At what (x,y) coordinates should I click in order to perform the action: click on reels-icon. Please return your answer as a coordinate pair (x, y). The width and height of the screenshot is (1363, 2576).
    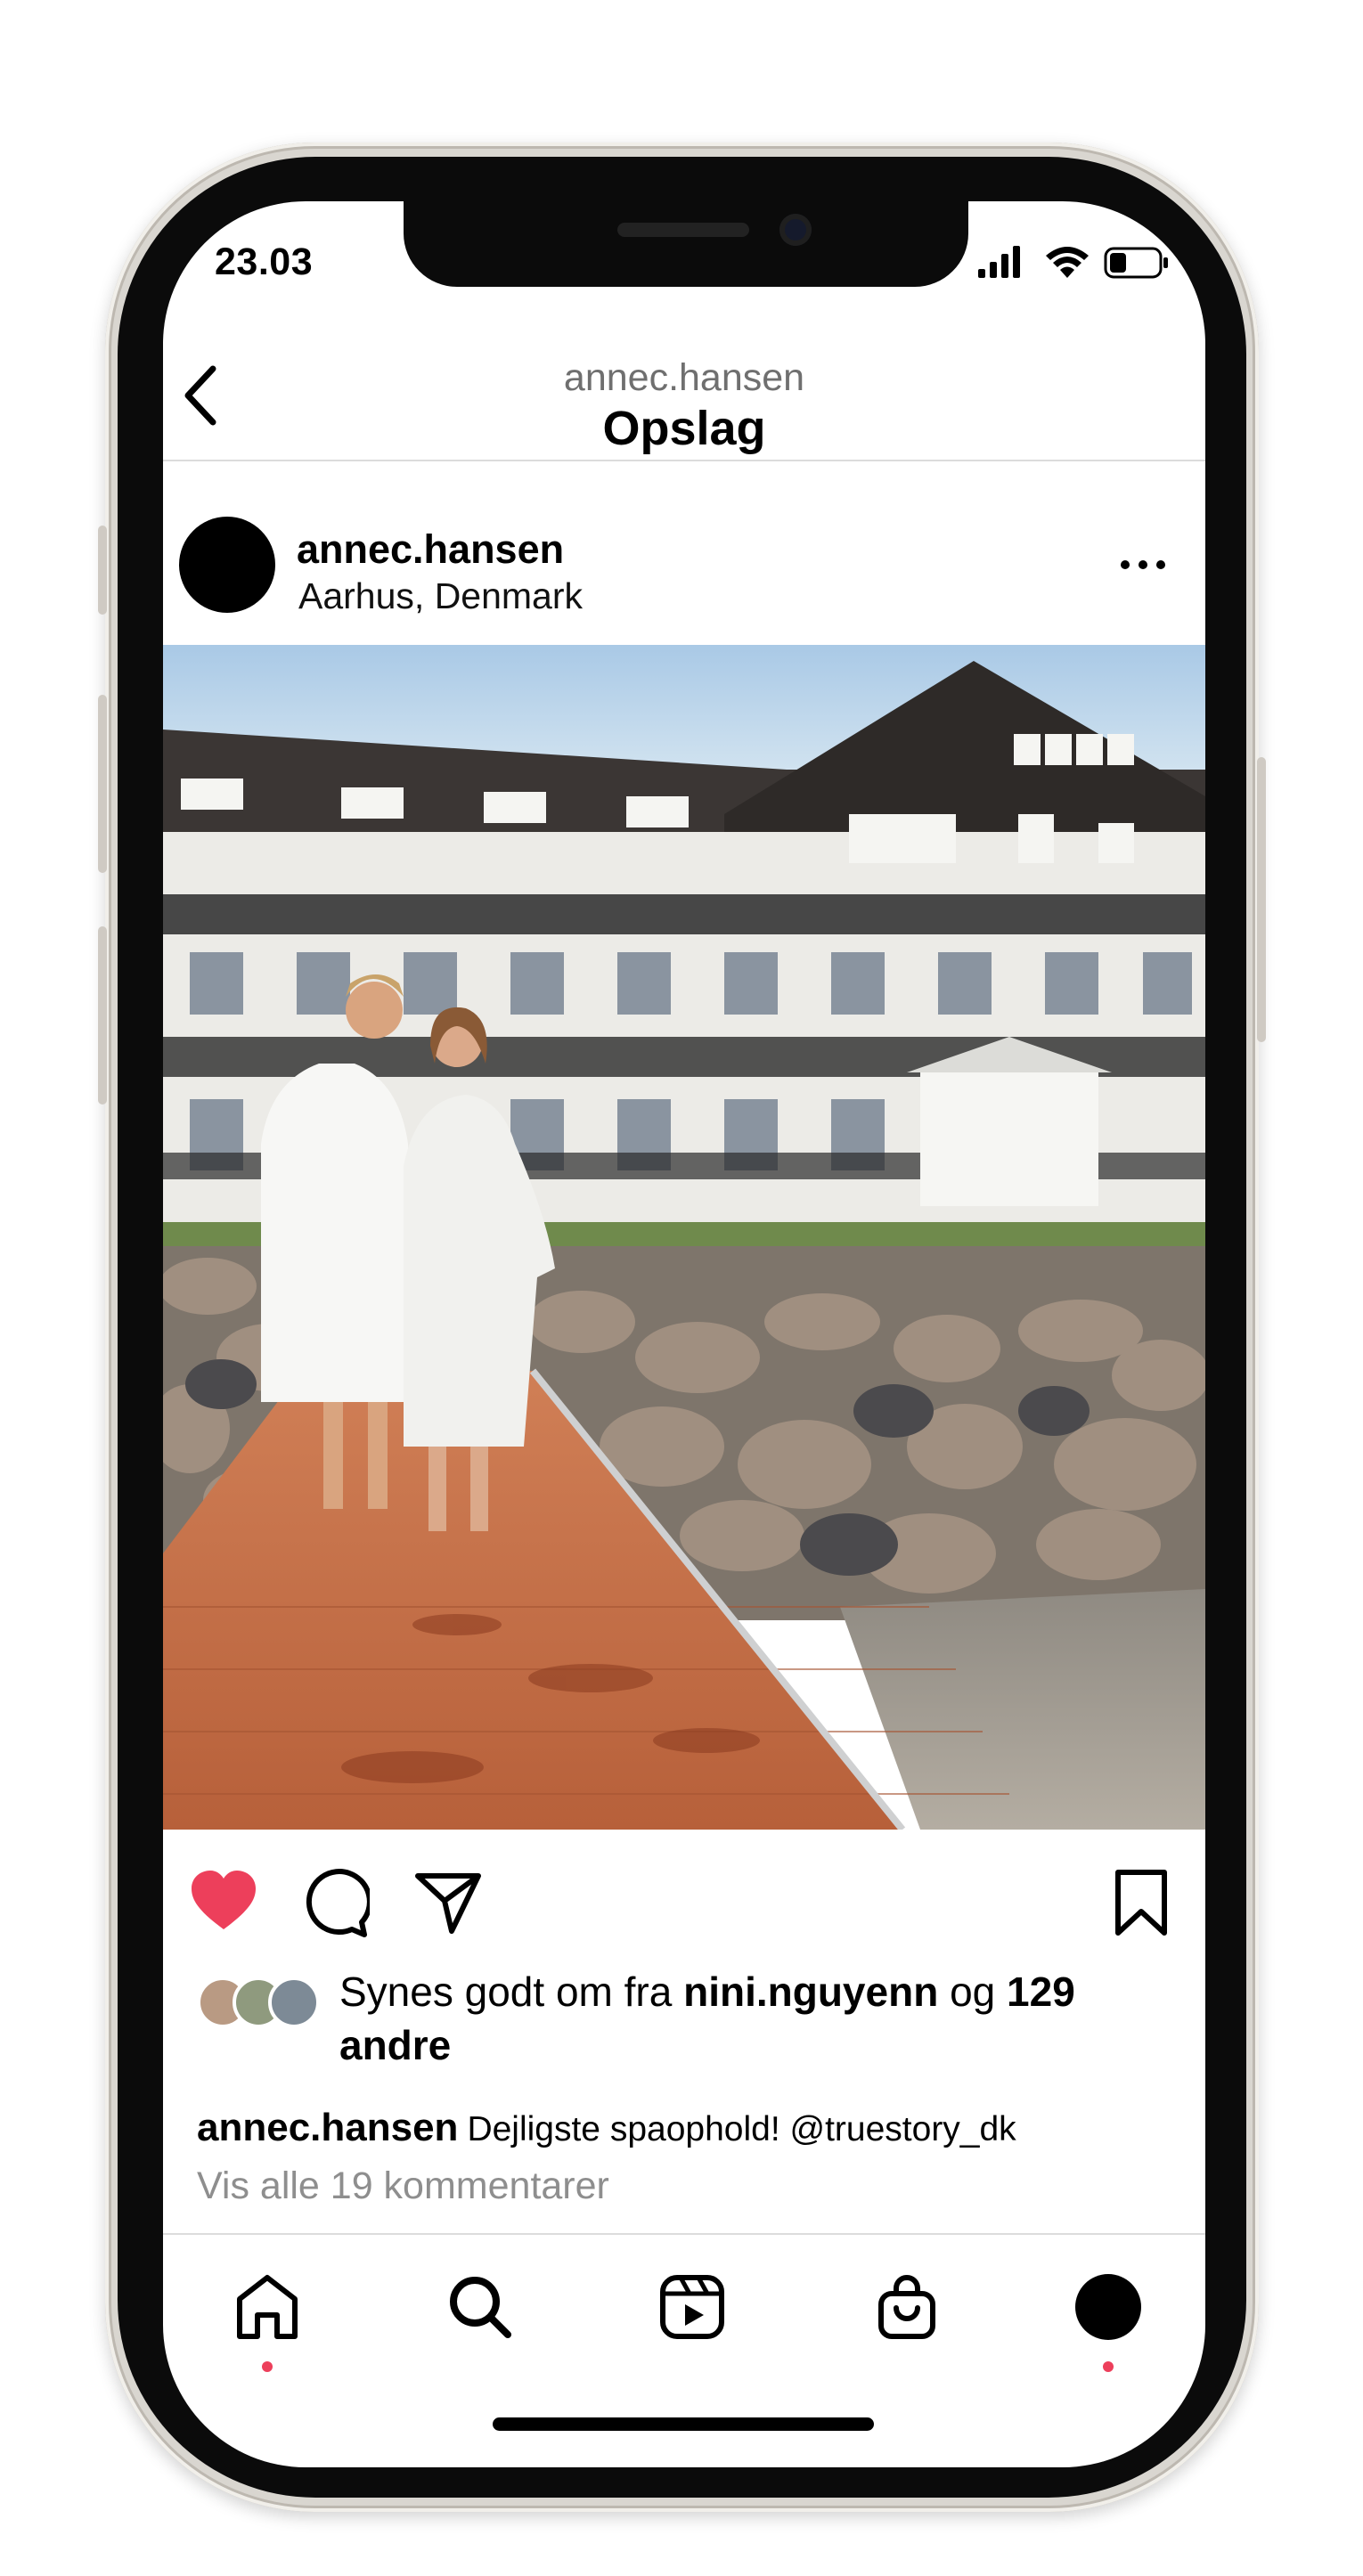
    Looking at the image, I should click on (692, 2307).